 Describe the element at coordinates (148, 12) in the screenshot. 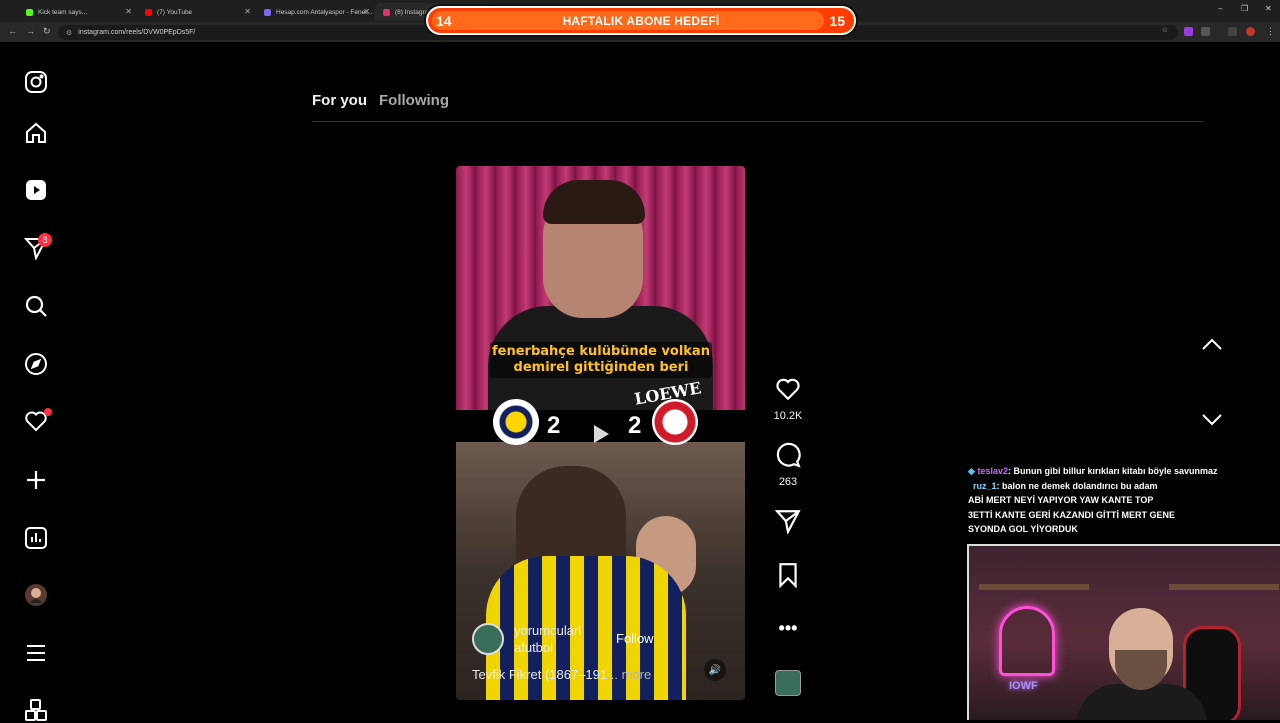

I see `youtube-favicon-icon` at that location.